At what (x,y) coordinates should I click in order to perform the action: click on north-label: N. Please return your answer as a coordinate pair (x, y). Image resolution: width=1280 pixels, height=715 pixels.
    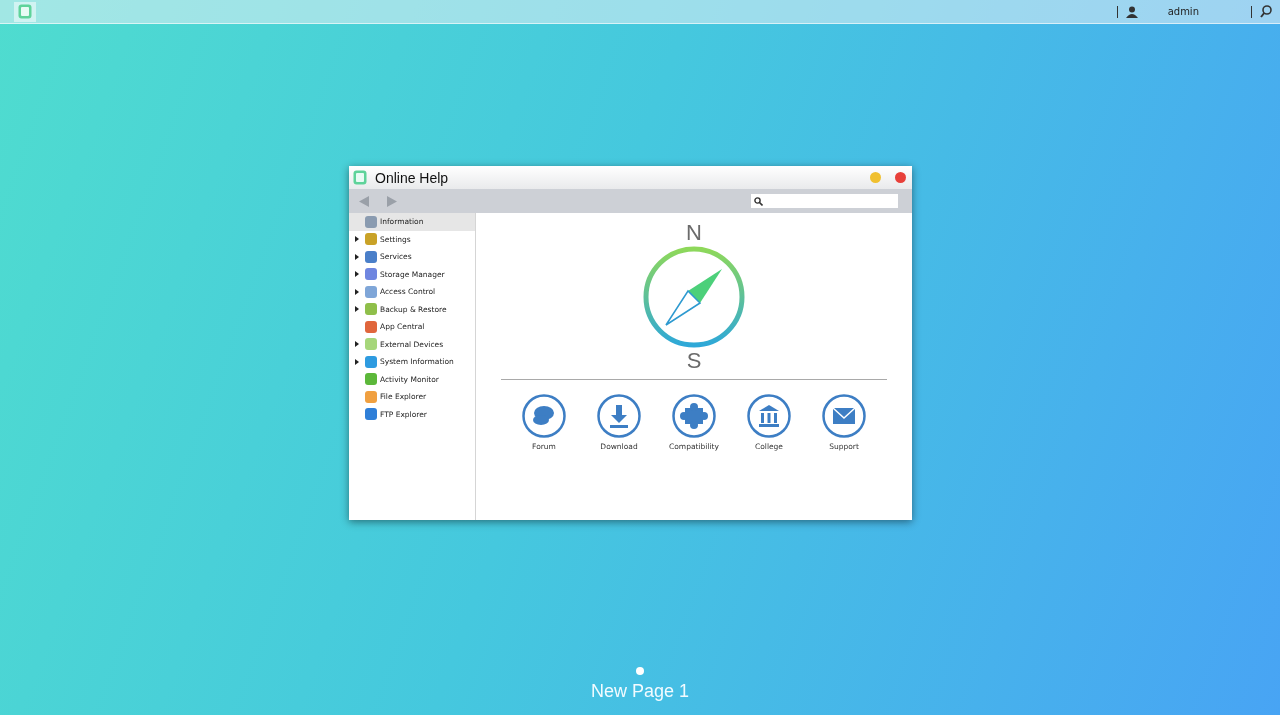
    Looking at the image, I should click on (694, 233).